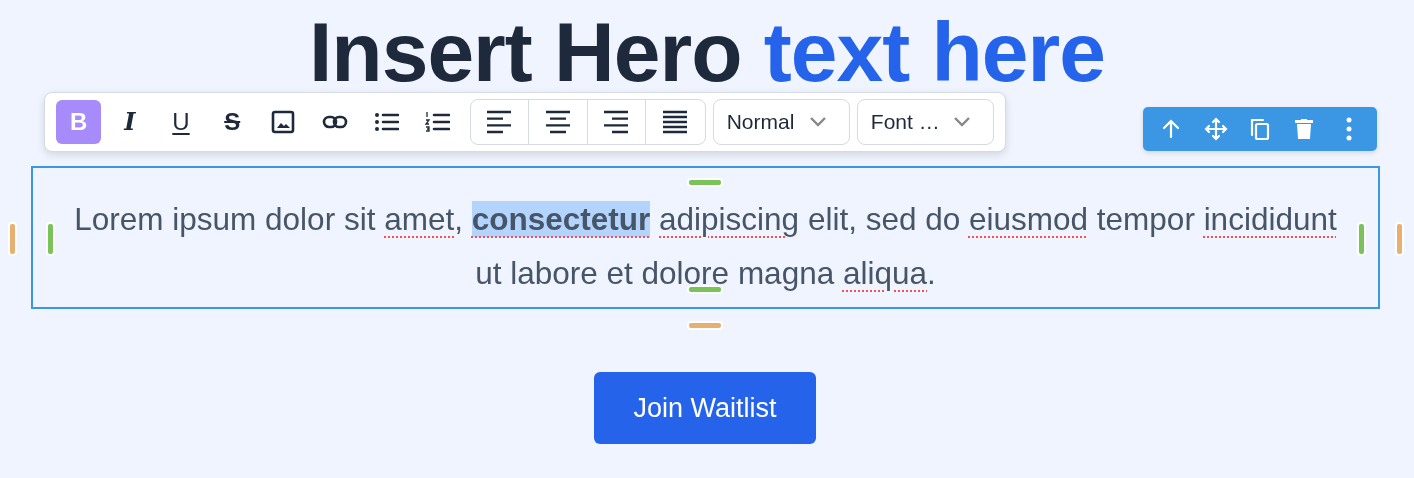 The height and width of the screenshot is (478, 1414). What do you see at coordinates (499, 122) in the screenshot?
I see `align-left-icon` at bounding box center [499, 122].